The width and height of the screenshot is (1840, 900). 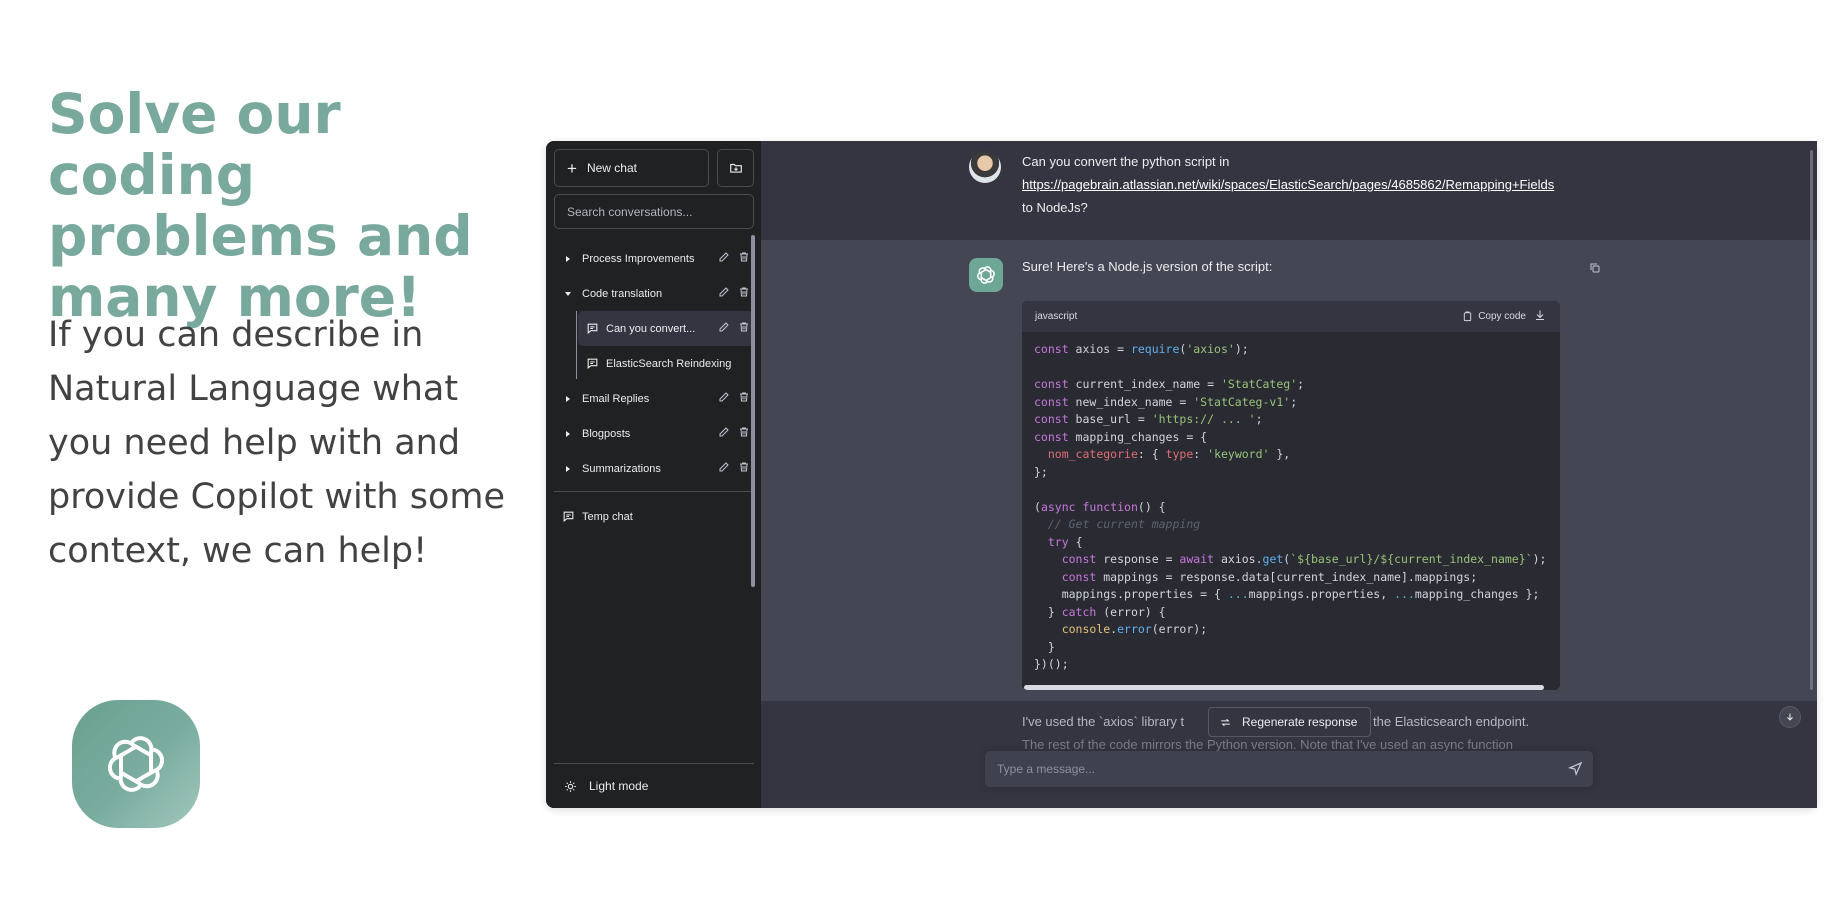 I want to click on assistant-avatar, so click(x=986, y=275).